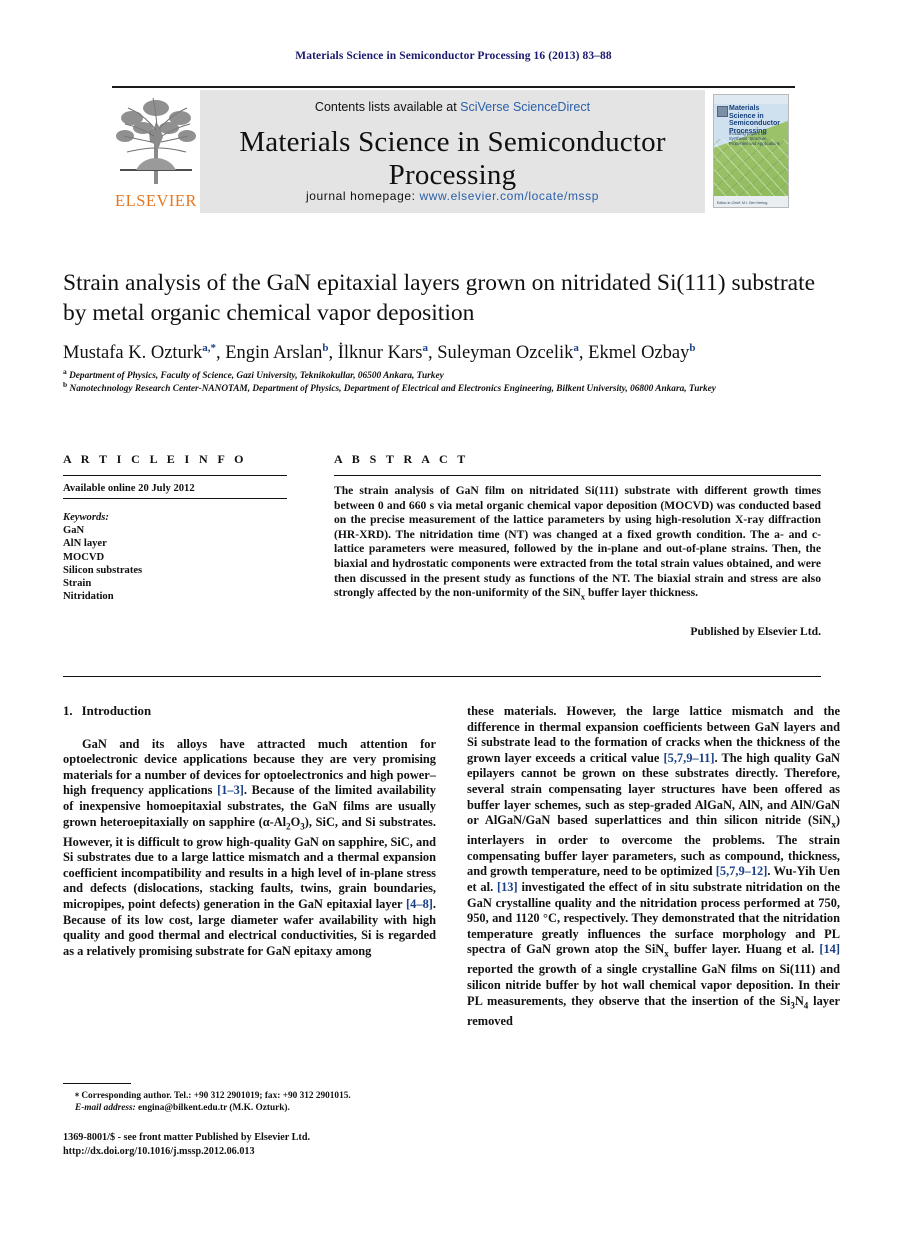  I want to click on available-online: Available online 20 July 2012, so click(129, 488).